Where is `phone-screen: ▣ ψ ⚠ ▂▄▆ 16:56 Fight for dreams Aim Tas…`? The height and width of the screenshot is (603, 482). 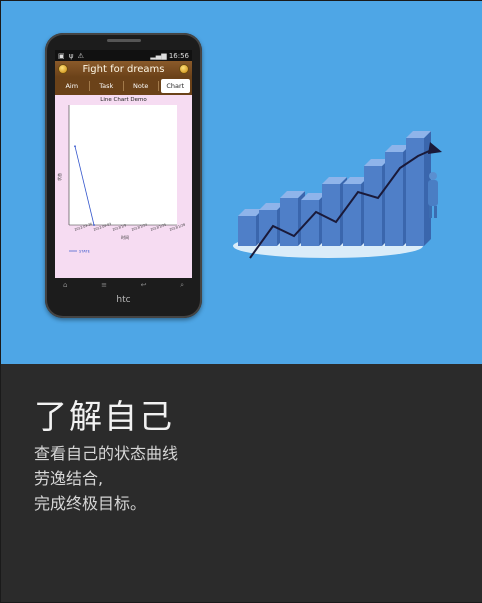 phone-screen: ▣ ψ ⚠ ▂▄▆ 16:56 Fight for dreams Aim Tas… is located at coordinates (123, 164).